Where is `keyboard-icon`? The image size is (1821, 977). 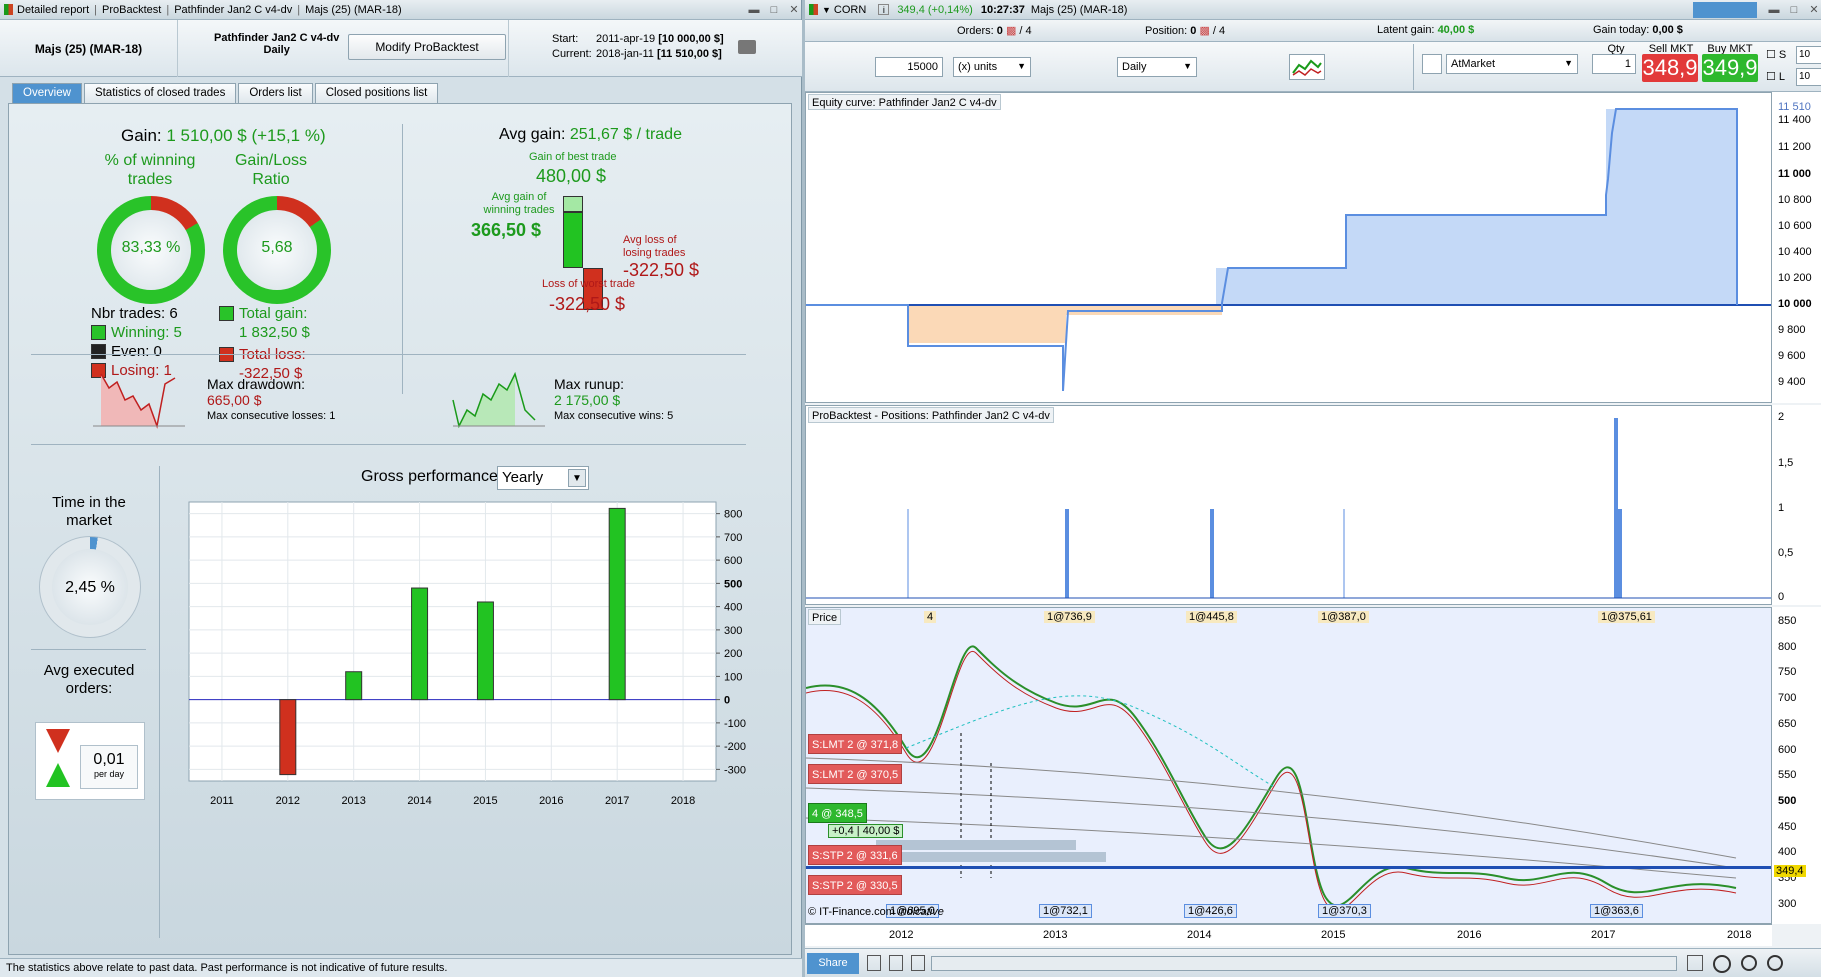 keyboard-icon is located at coordinates (1725, 9).